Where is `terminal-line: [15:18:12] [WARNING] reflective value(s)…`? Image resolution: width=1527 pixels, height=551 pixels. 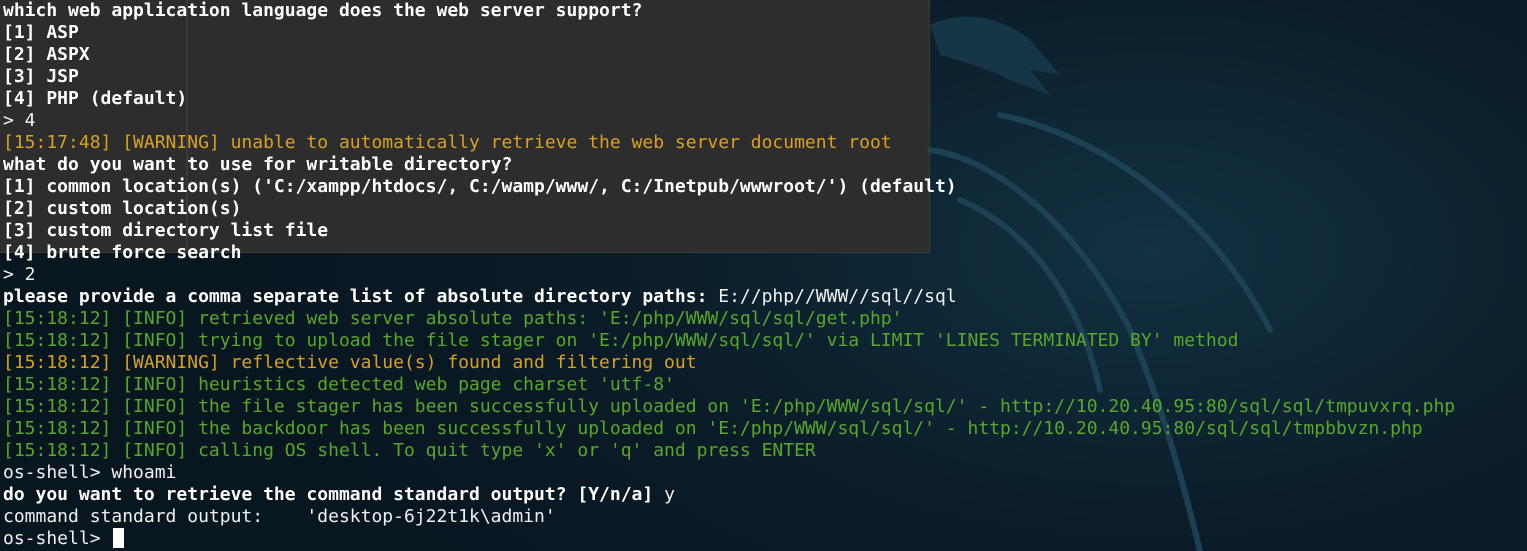
terminal-line: [15:18:12] [WARNING] reflective value(s)… is located at coordinates (729, 363).